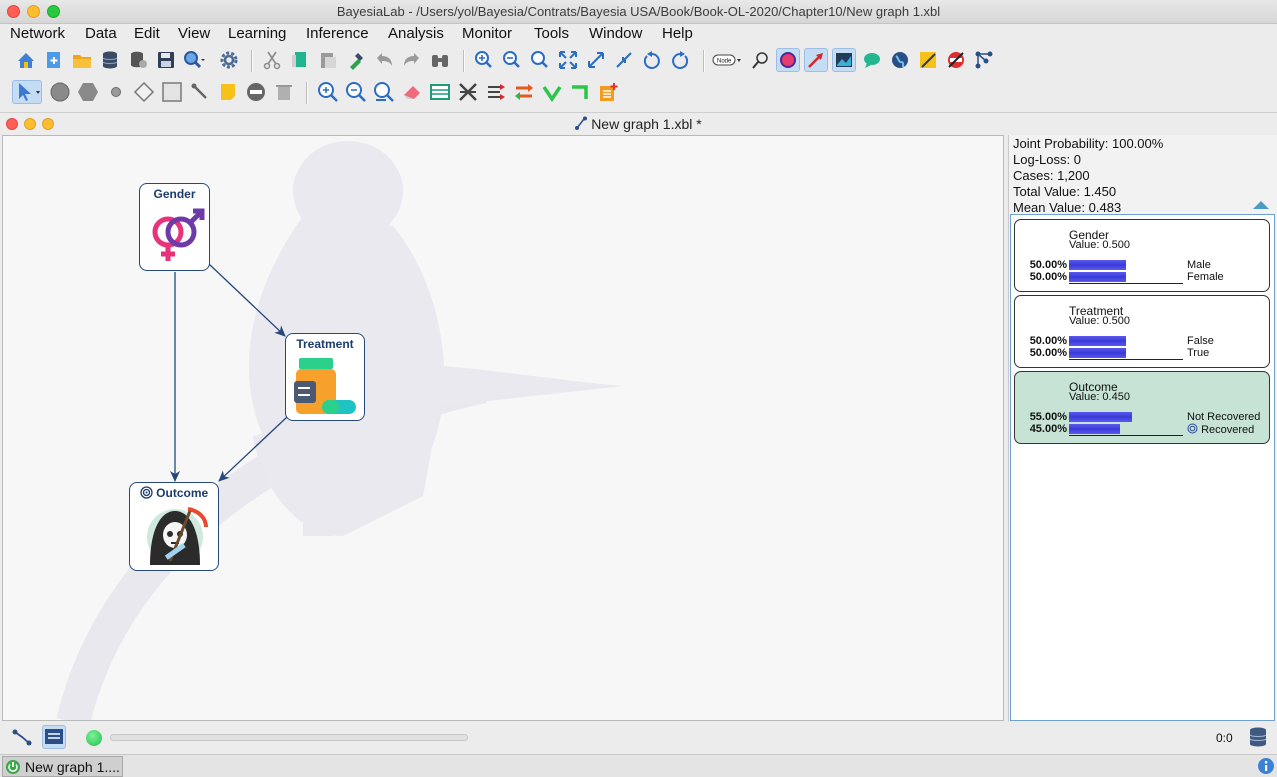  Describe the element at coordinates (1143, 341) in the screenshot. I see `monitor-state-row: 50.00% False` at that location.